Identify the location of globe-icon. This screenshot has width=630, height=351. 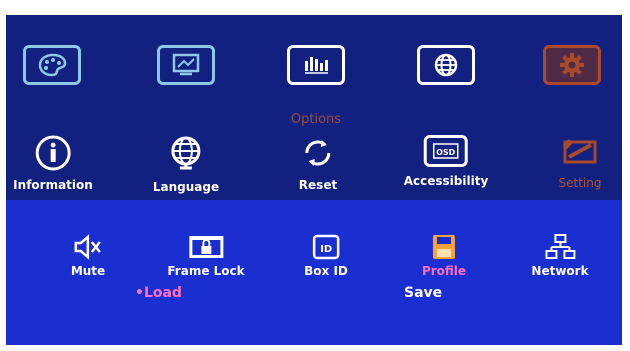
(186, 153).